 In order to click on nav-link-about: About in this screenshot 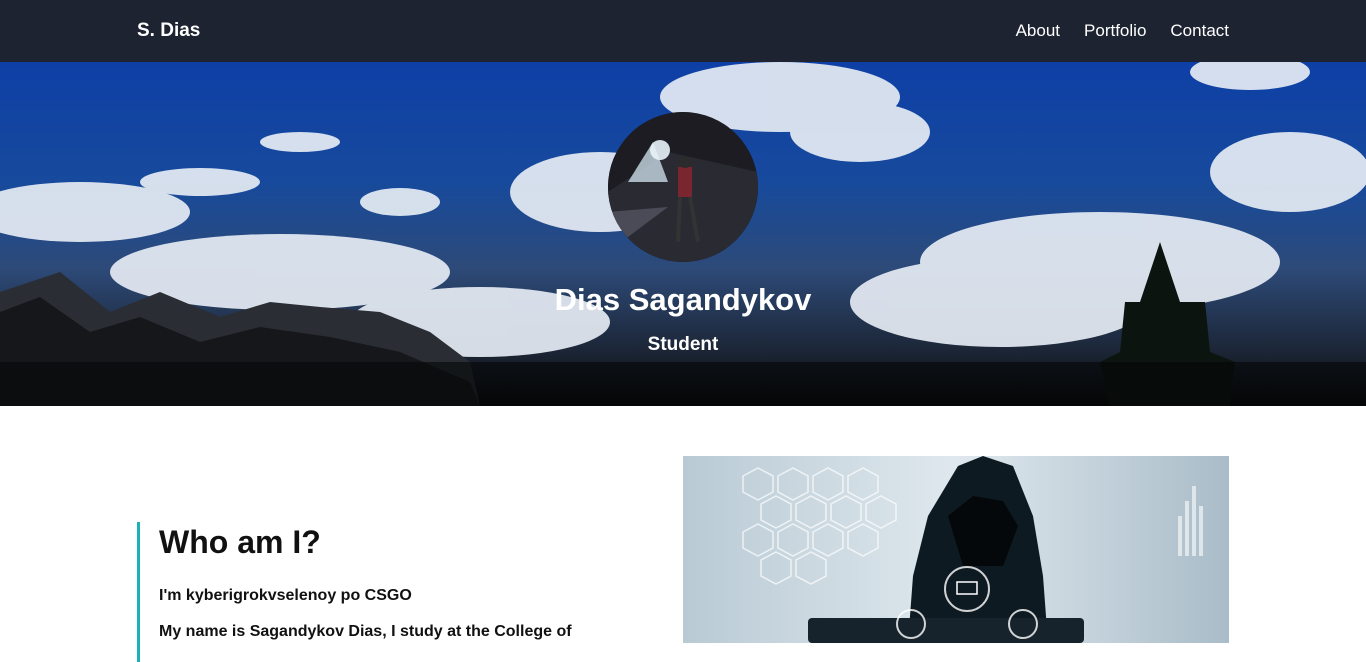, I will do `click(1038, 31)`.